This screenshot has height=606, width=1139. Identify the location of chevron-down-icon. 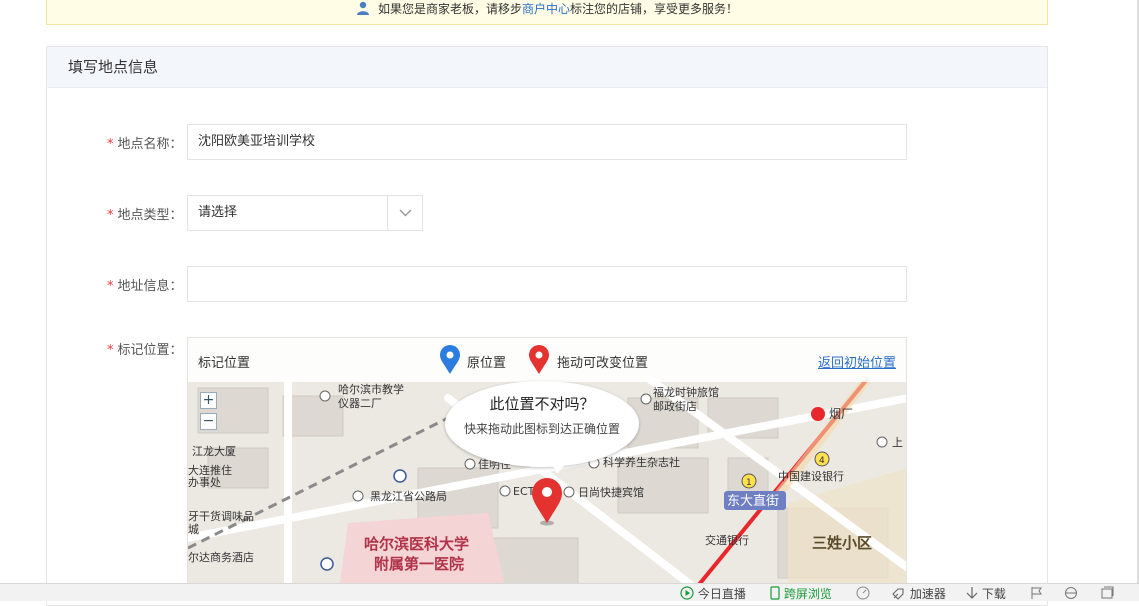
(404, 213).